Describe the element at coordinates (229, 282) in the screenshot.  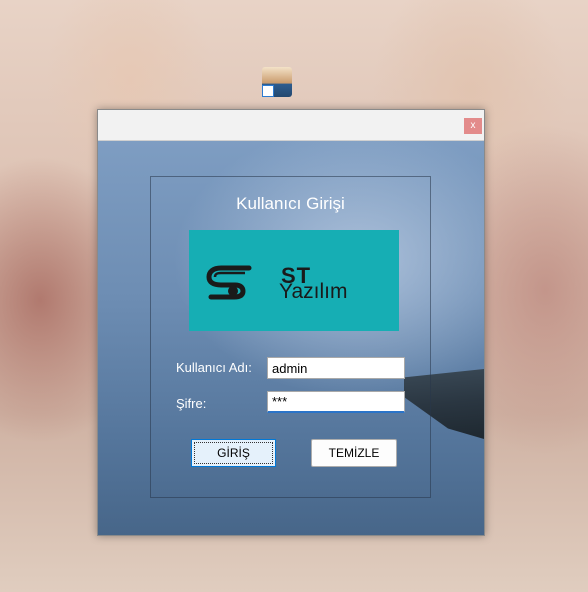
I see `logo-mark-icon` at that location.